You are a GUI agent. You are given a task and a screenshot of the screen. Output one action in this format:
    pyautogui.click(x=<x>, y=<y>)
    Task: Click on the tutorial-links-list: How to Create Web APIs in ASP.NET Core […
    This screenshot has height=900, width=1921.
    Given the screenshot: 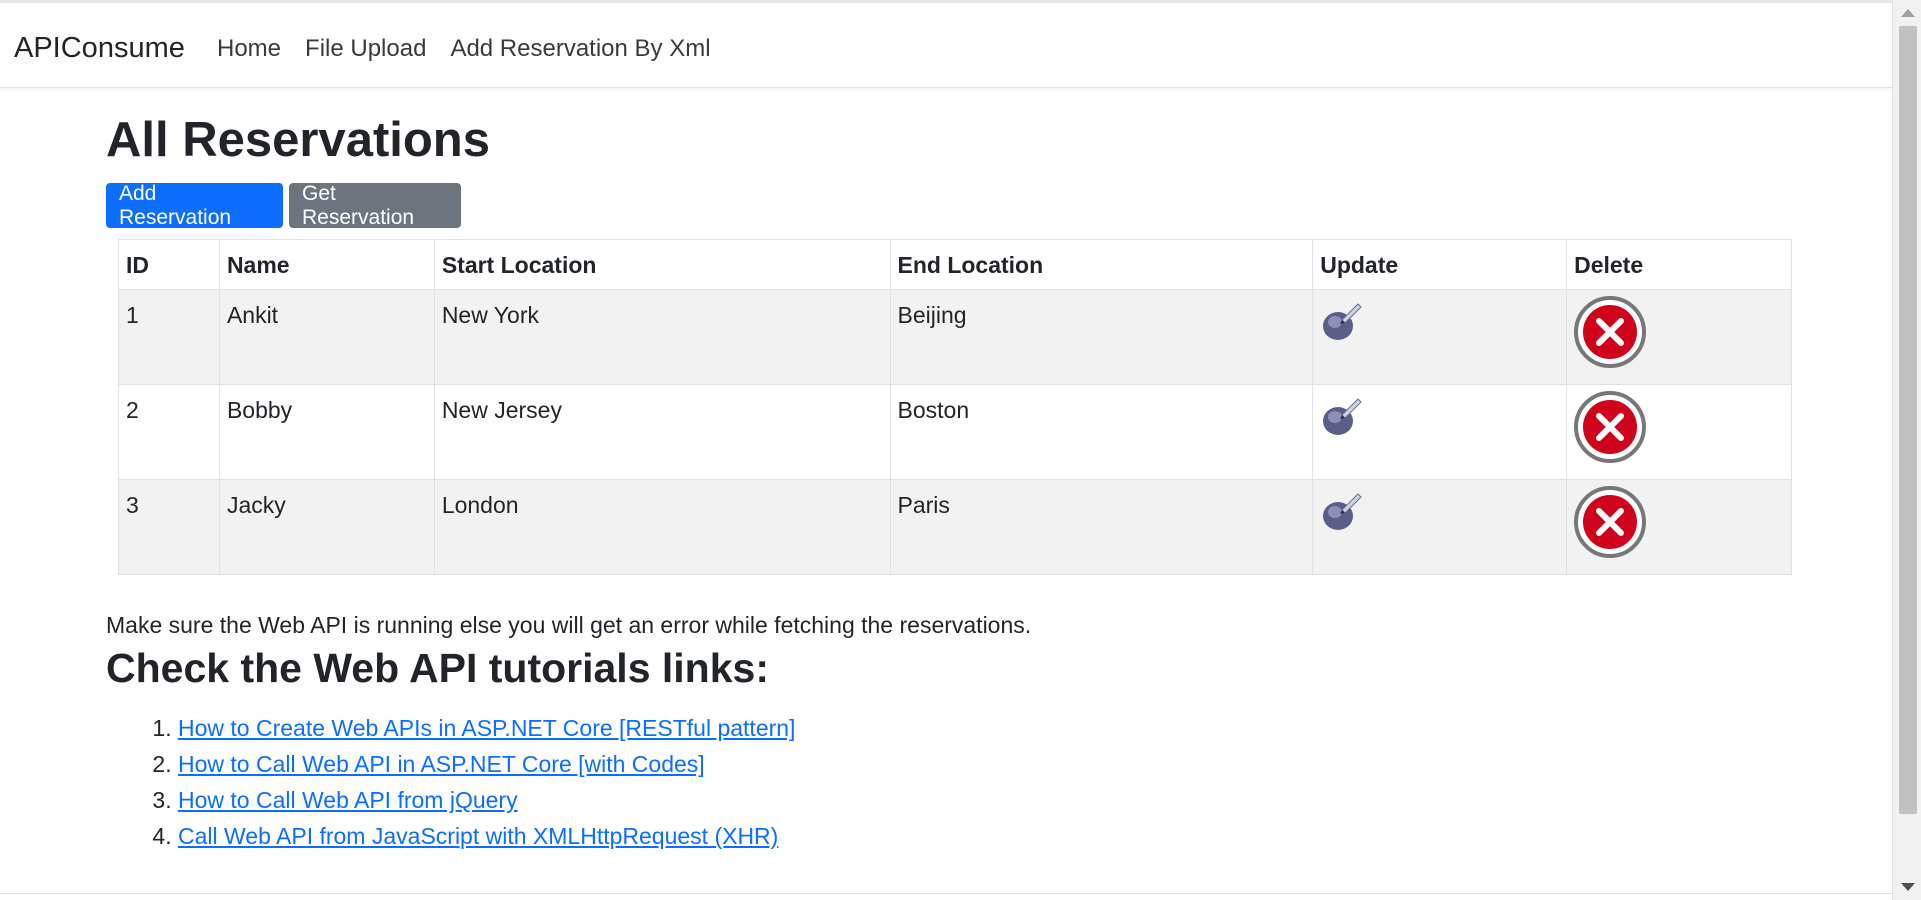 What is the action you would take?
    pyautogui.click(x=450, y=782)
    